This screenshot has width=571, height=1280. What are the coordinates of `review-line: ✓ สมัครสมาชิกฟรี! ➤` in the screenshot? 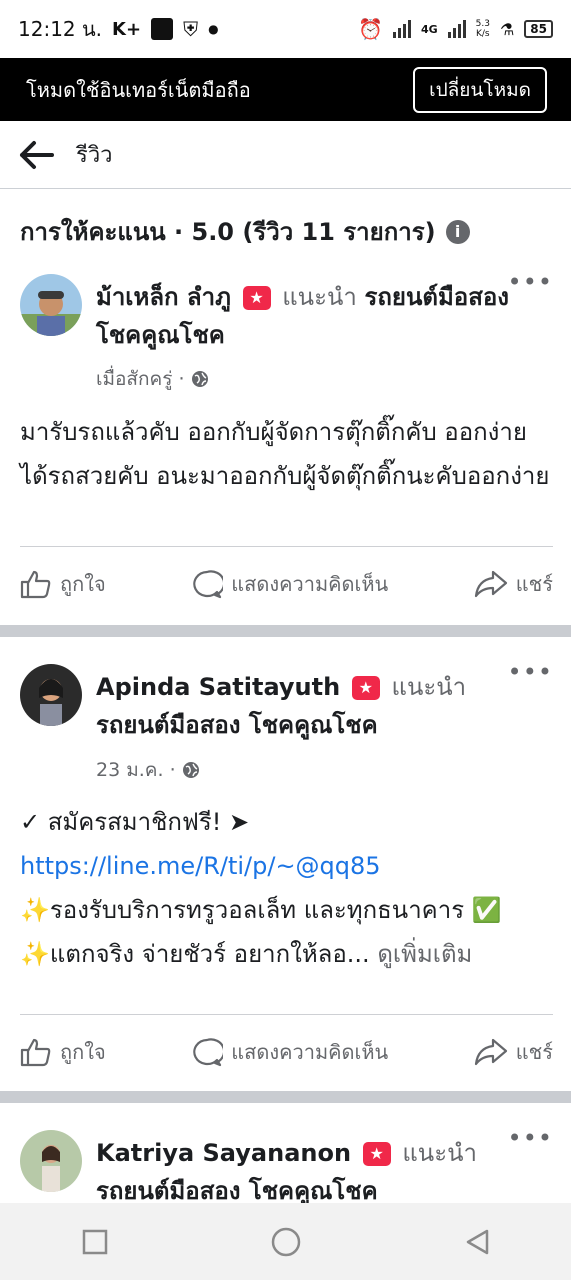 It's located at (135, 822).